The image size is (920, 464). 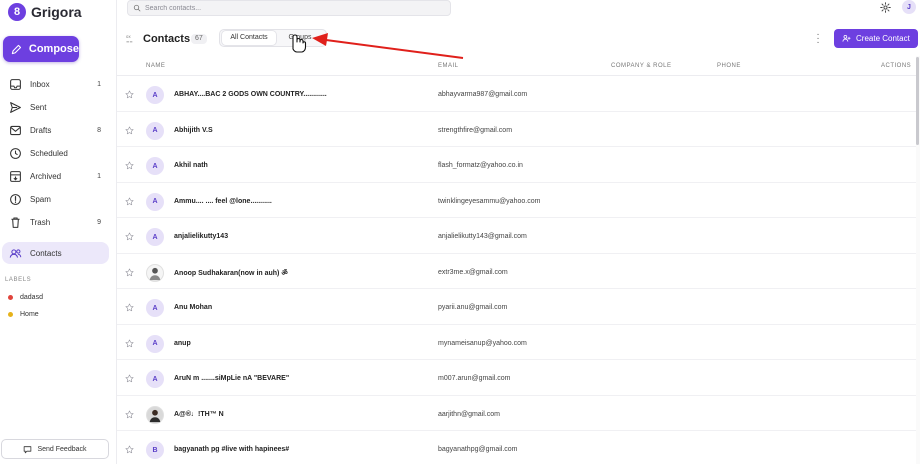 I want to click on brand: 8 Grigora, so click(x=45, y=12).